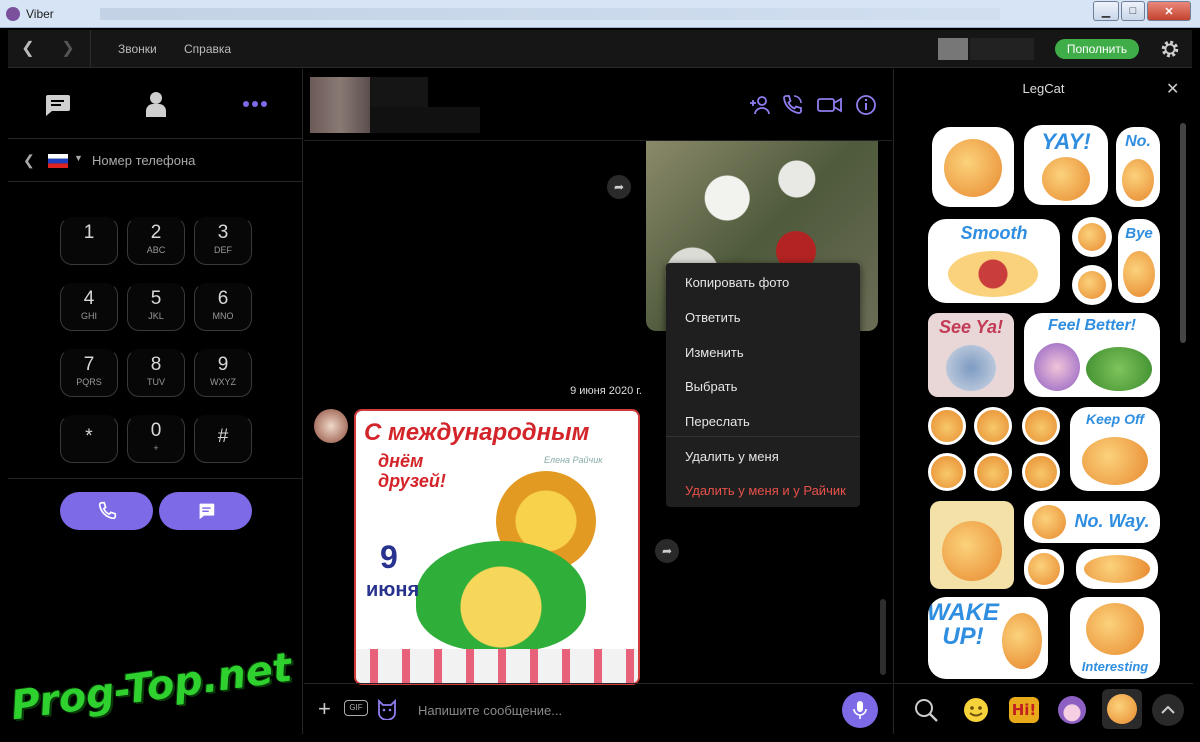 Image resolution: width=1200 pixels, height=742 pixels. Describe the element at coordinates (1092, 522) in the screenshot. I see `sticker-no-way: No. Way.` at that location.